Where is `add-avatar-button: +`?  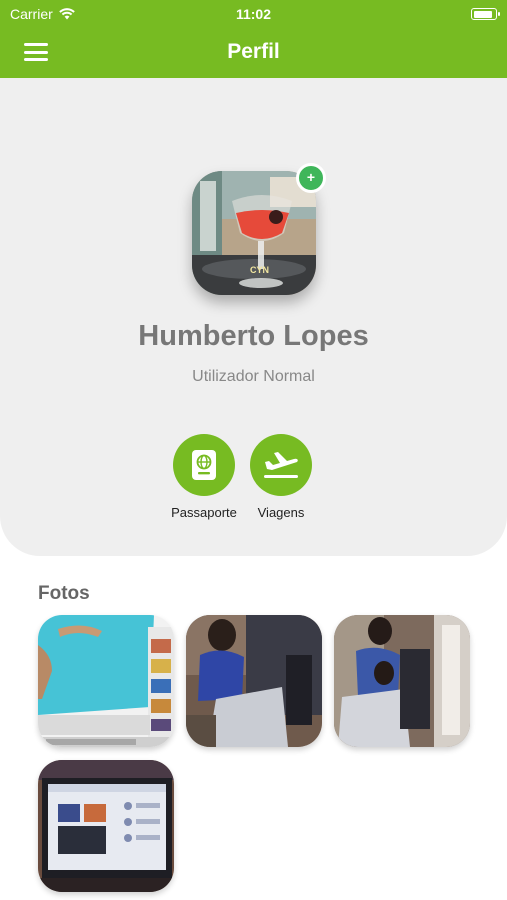 add-avatar-button: + is located at coordinates (311, 178).